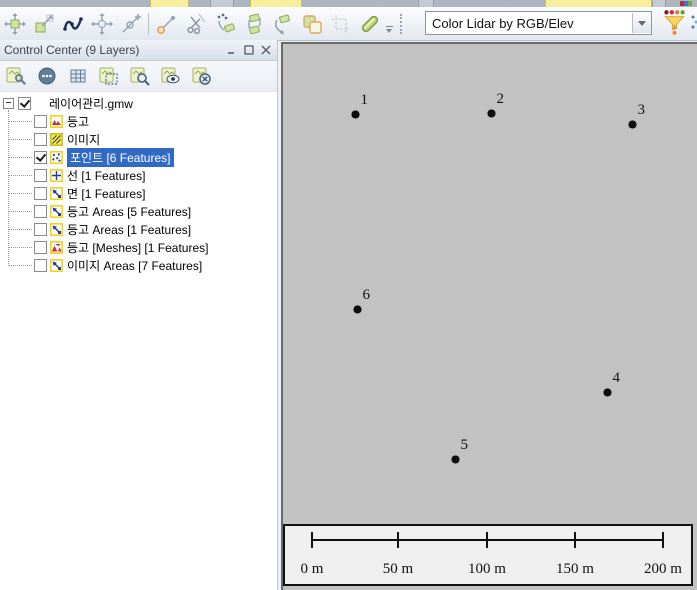 Image resolution: width=697 pixels, height=590 pixels. I want to click on lidar-filter-icon, so click(674, 22).